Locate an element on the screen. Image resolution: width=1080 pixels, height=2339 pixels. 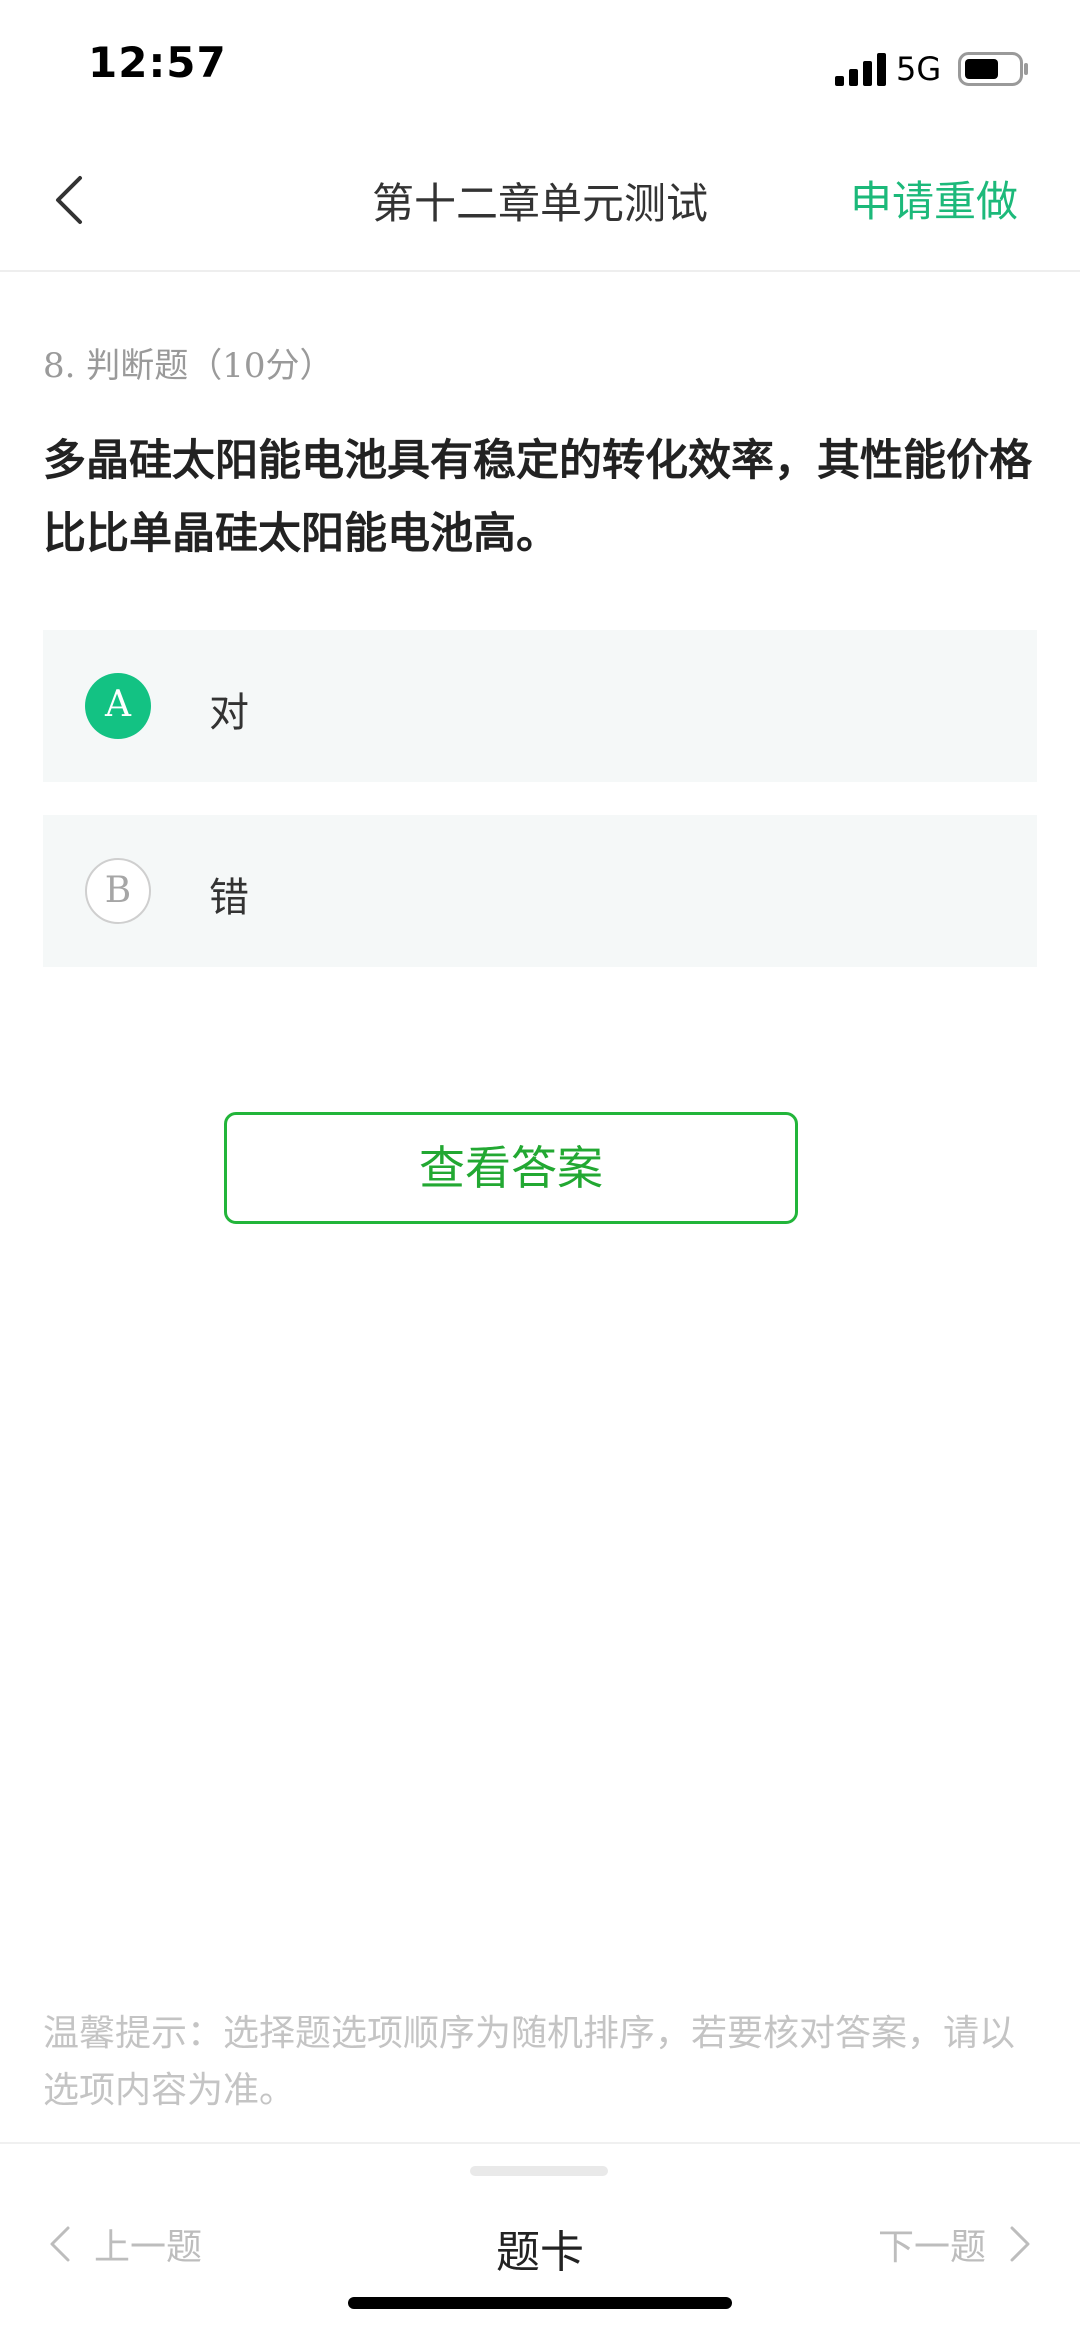
status-bar: 12:57 5G is located at coordinates (540, 65).